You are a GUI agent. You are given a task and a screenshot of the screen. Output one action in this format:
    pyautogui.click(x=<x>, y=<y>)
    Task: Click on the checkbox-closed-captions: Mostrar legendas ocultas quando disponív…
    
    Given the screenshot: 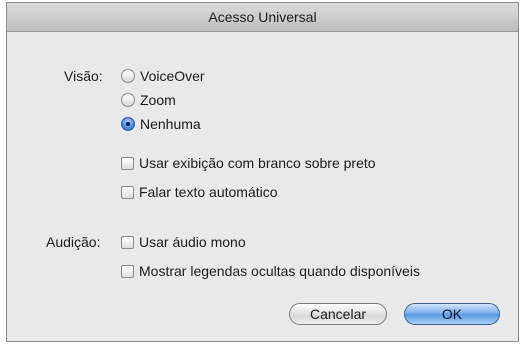 What is the action you would take?
    pyautogui.click(x=270, y=271)
    